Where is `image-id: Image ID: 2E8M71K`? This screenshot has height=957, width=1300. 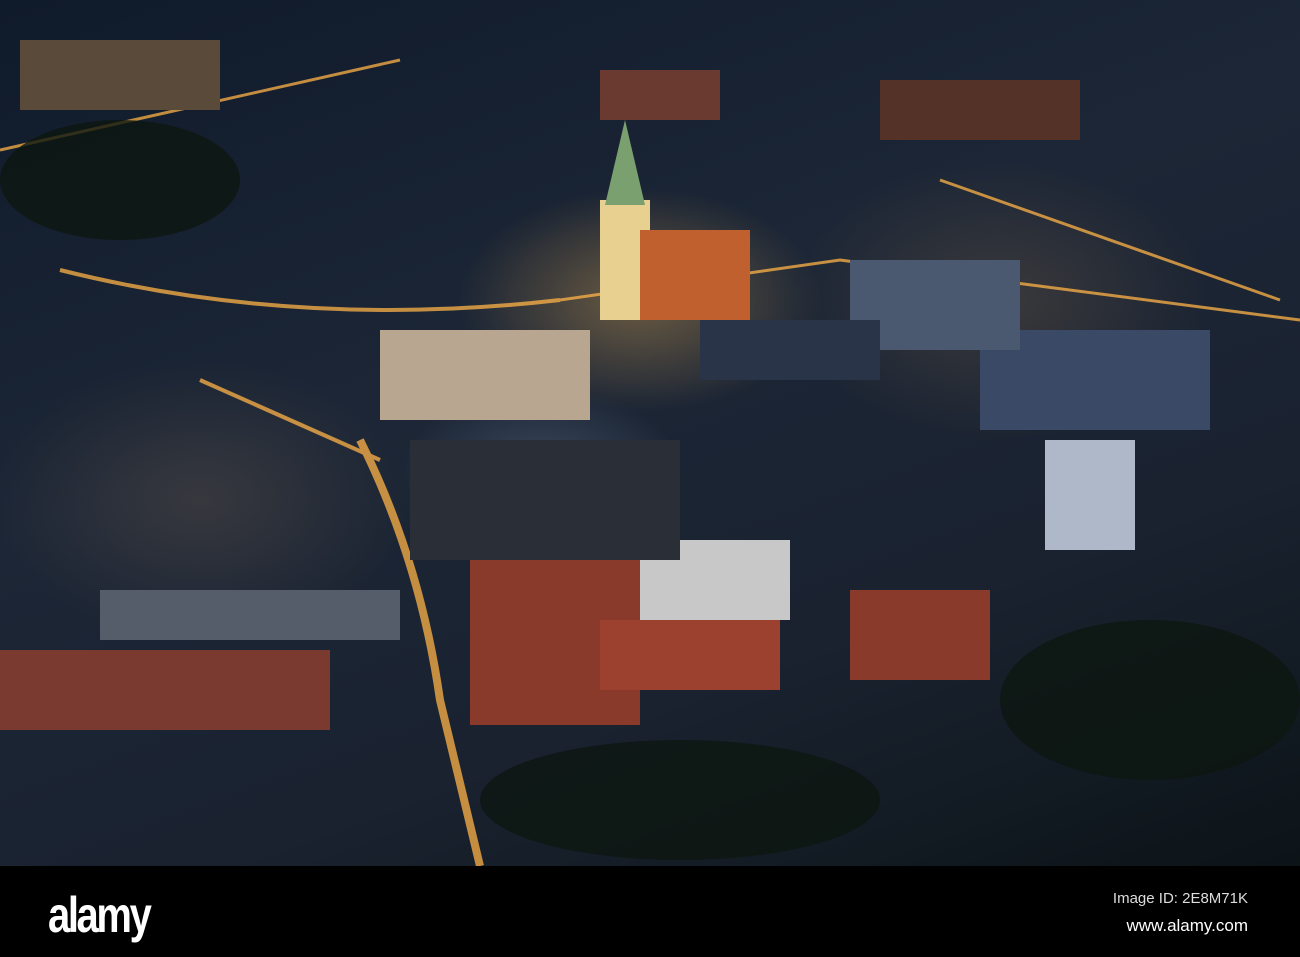
image-id: Image ID: 2E8M71K is located at coordinates (1180, 898).